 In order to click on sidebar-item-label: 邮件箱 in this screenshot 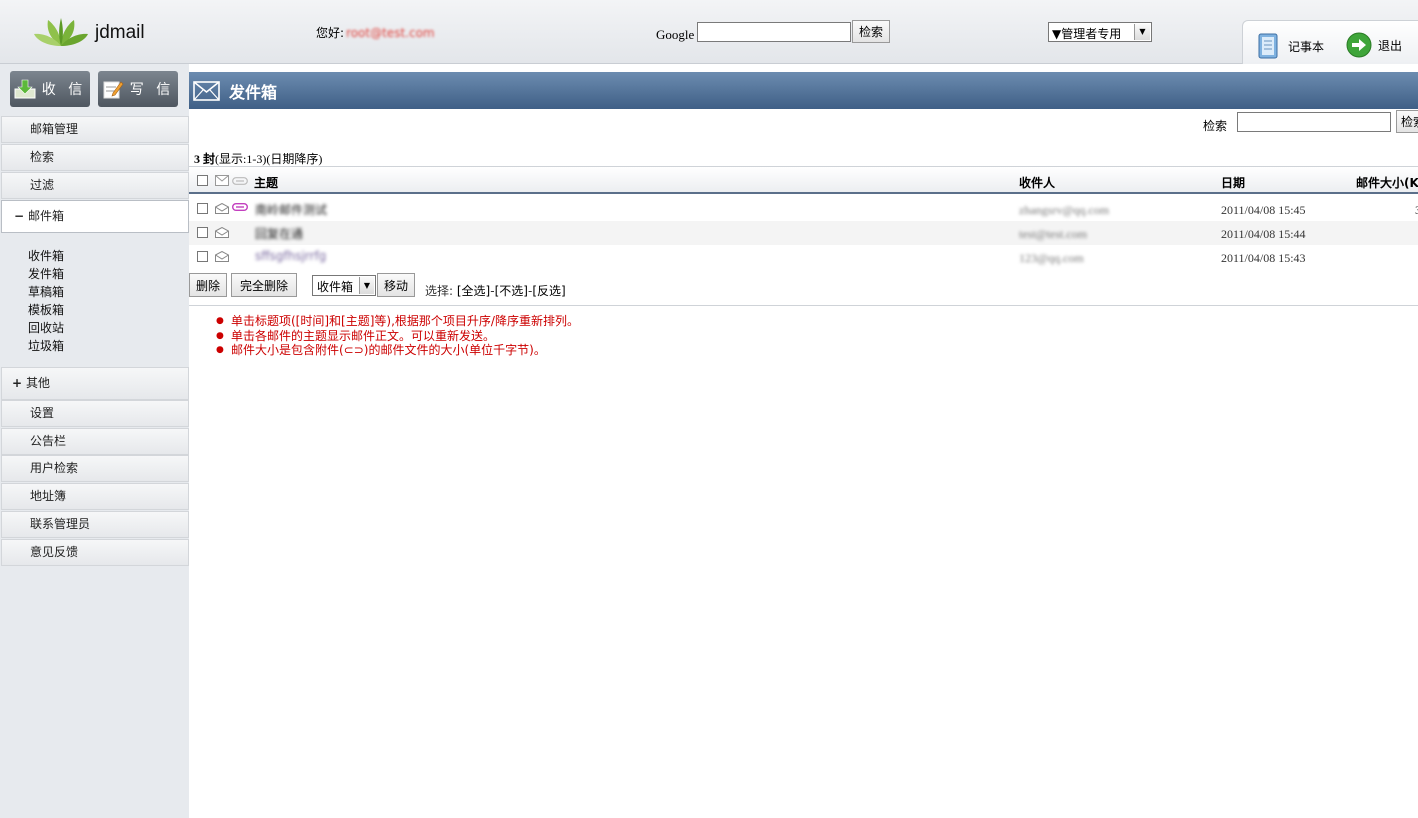, I will do `click(46, 216)`.